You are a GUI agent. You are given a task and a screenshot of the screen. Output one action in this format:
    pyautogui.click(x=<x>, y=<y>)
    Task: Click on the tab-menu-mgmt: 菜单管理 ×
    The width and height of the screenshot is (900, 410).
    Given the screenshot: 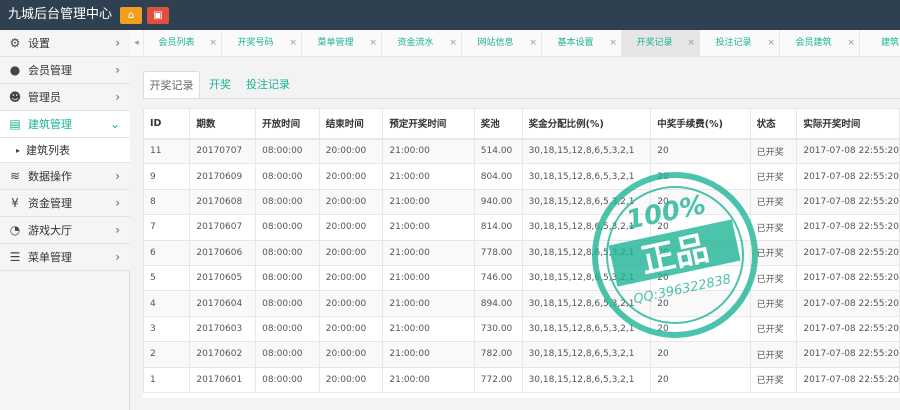 What is the action you would take?
    pyautogui.click(x=342, y=43)
    